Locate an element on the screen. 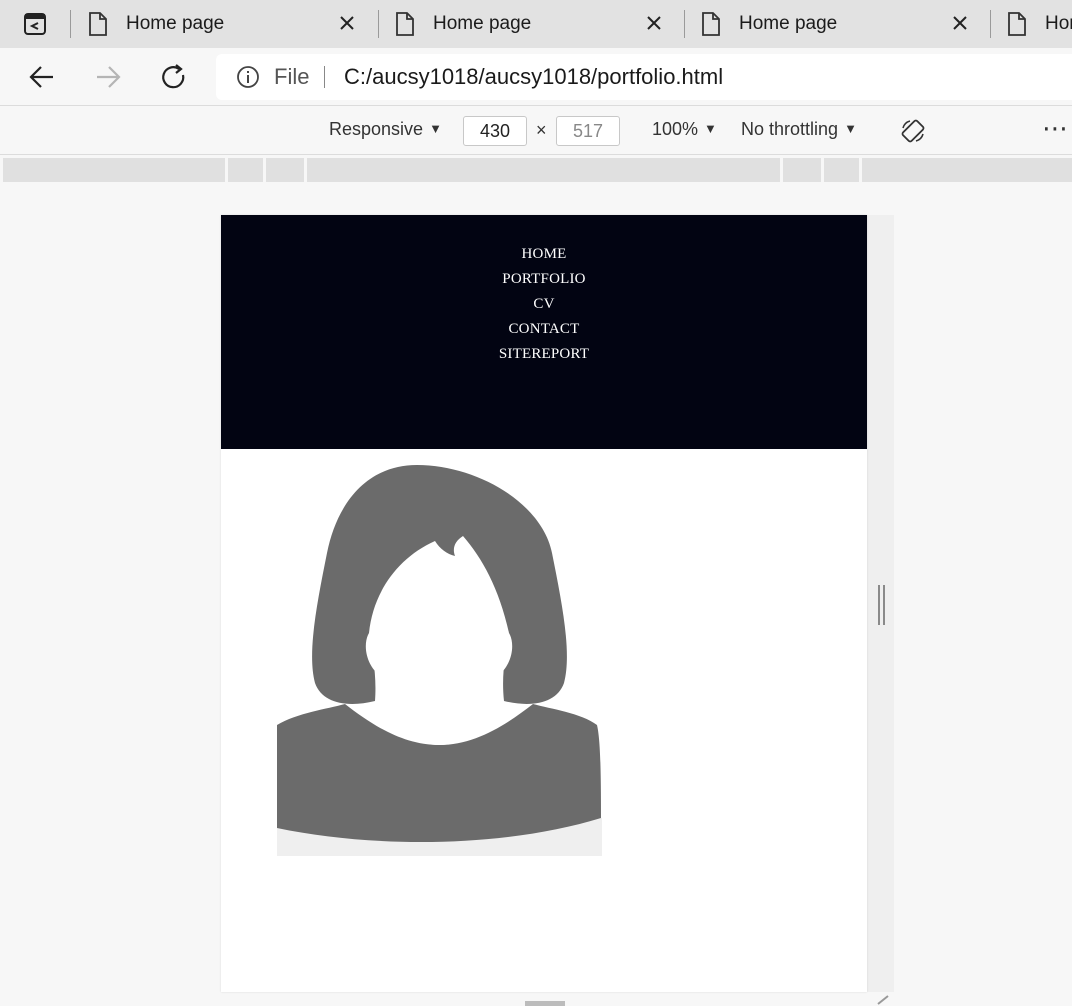  rotate-icon is located at coordinates (913, 131).